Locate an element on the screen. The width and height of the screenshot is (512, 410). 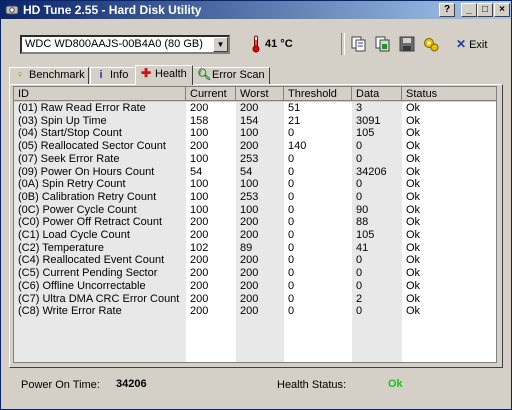
maximize-button: □ is located at coordinates (485, 10).